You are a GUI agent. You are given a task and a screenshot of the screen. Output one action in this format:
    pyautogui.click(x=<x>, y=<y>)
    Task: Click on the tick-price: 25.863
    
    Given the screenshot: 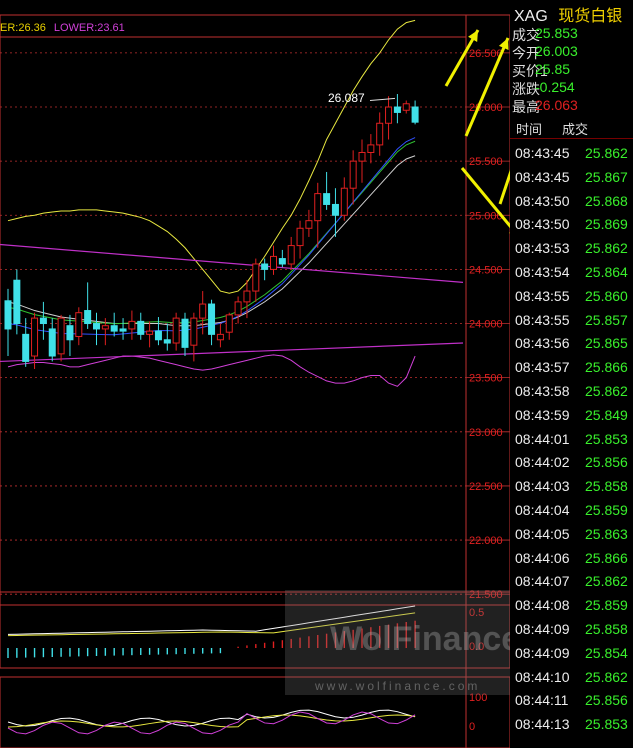 What is the action you would take?
    pyautogui.click(x=606, y=533)
    